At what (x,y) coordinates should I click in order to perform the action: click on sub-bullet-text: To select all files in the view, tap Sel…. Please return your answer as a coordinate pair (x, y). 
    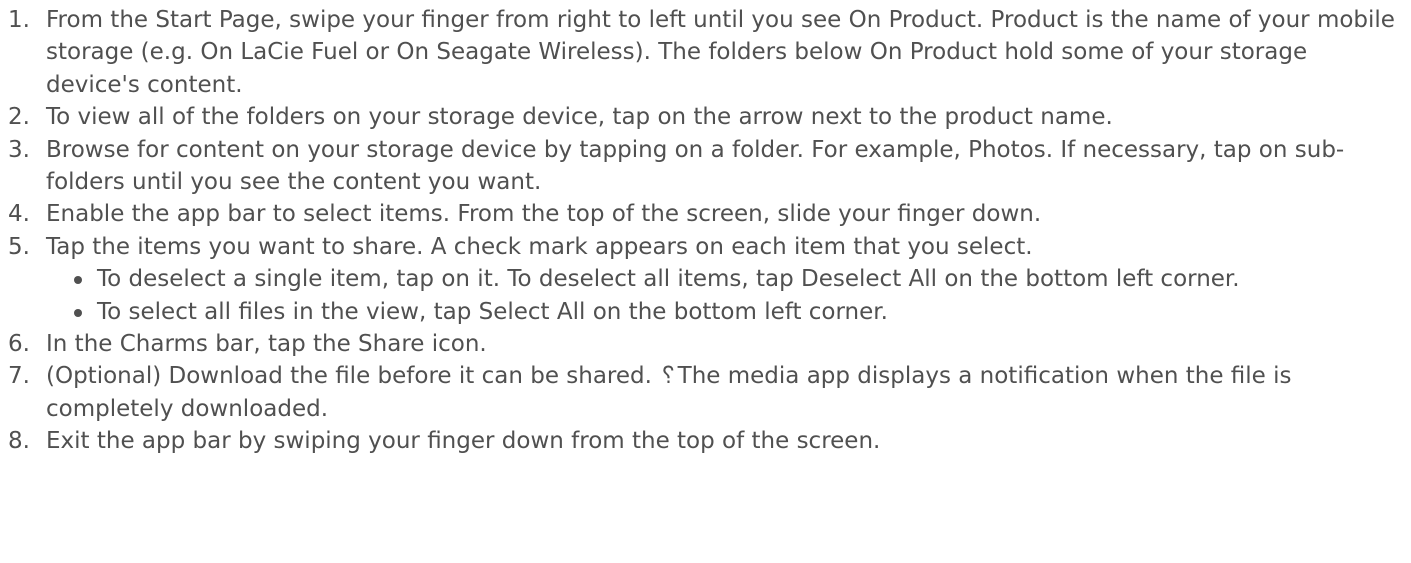
    Looking at the image, I should click on (492, 311).